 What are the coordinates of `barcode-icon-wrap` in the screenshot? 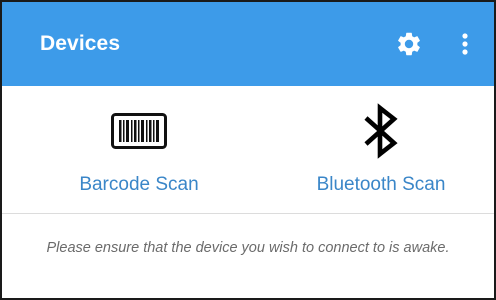 It's located at (139, 131).